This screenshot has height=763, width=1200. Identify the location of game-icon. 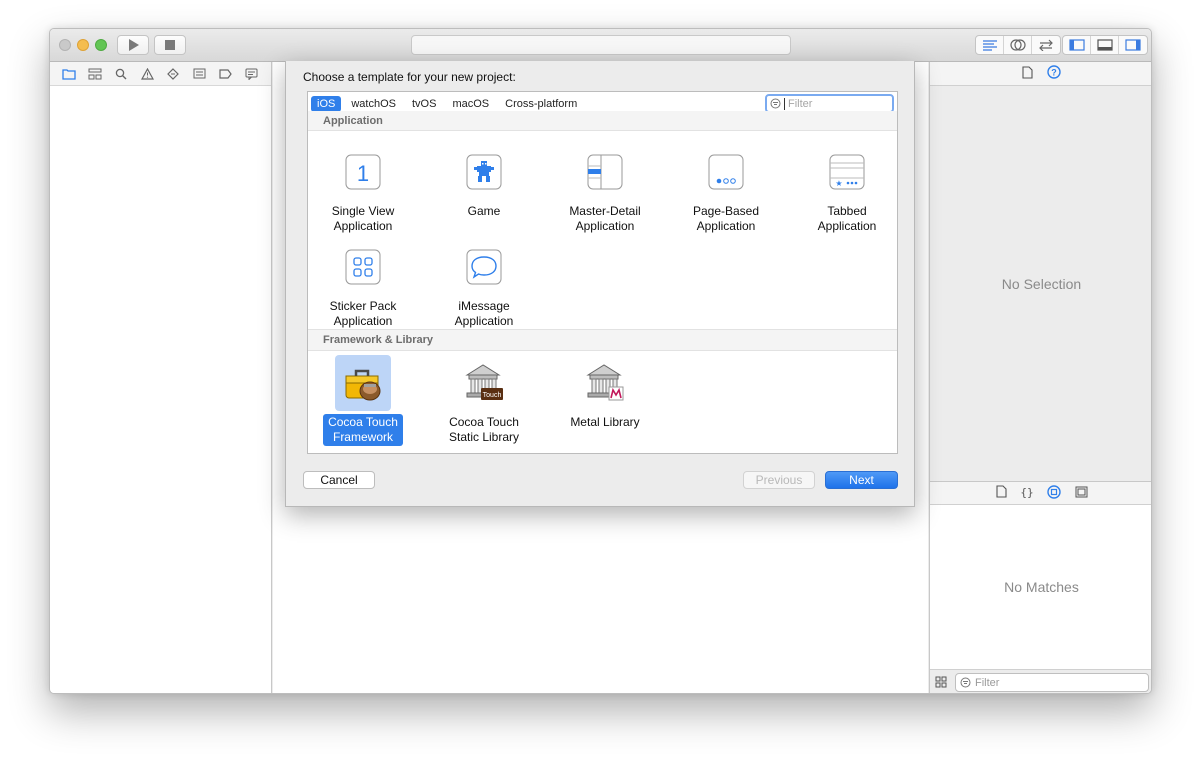
(484, 172).